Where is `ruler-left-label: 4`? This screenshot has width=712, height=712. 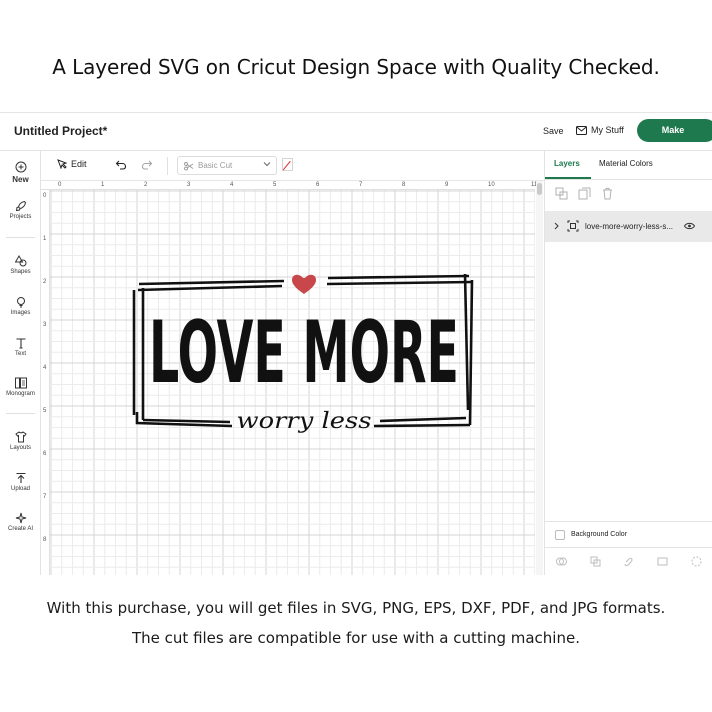 ruler-left-label: 4 is located at coordinates (45, 368).